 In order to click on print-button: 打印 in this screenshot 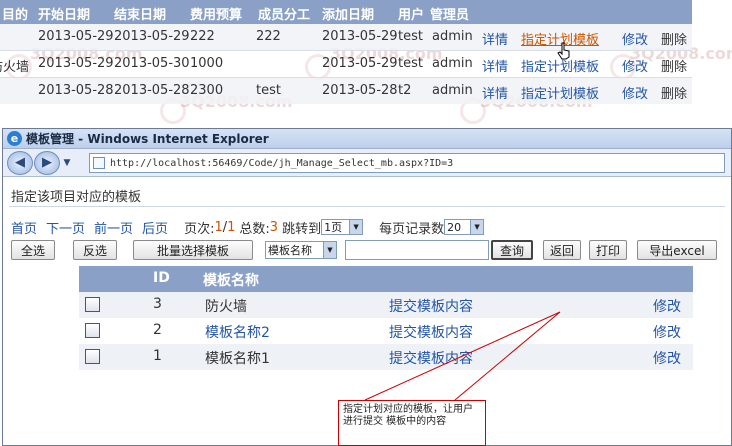, I will do `click(608, 250)`.